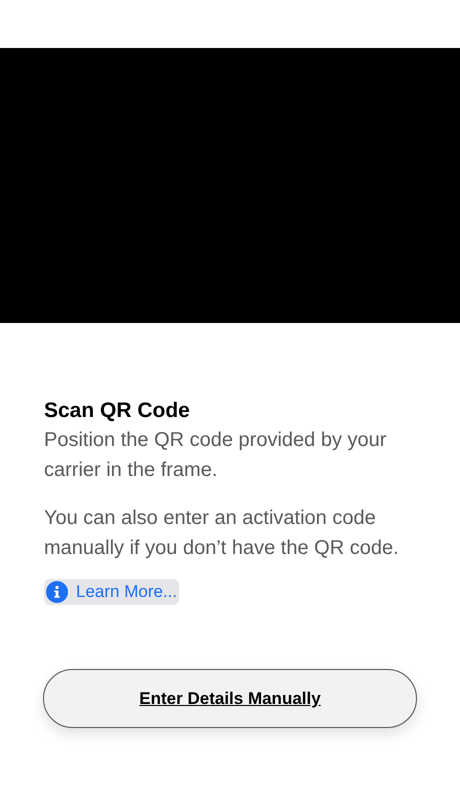  What do you see at coordinates (216, 455) in the screenshot?
I see `description: Position the QR code provided by your carrier in the frame.` at bounding box center [216, 455].